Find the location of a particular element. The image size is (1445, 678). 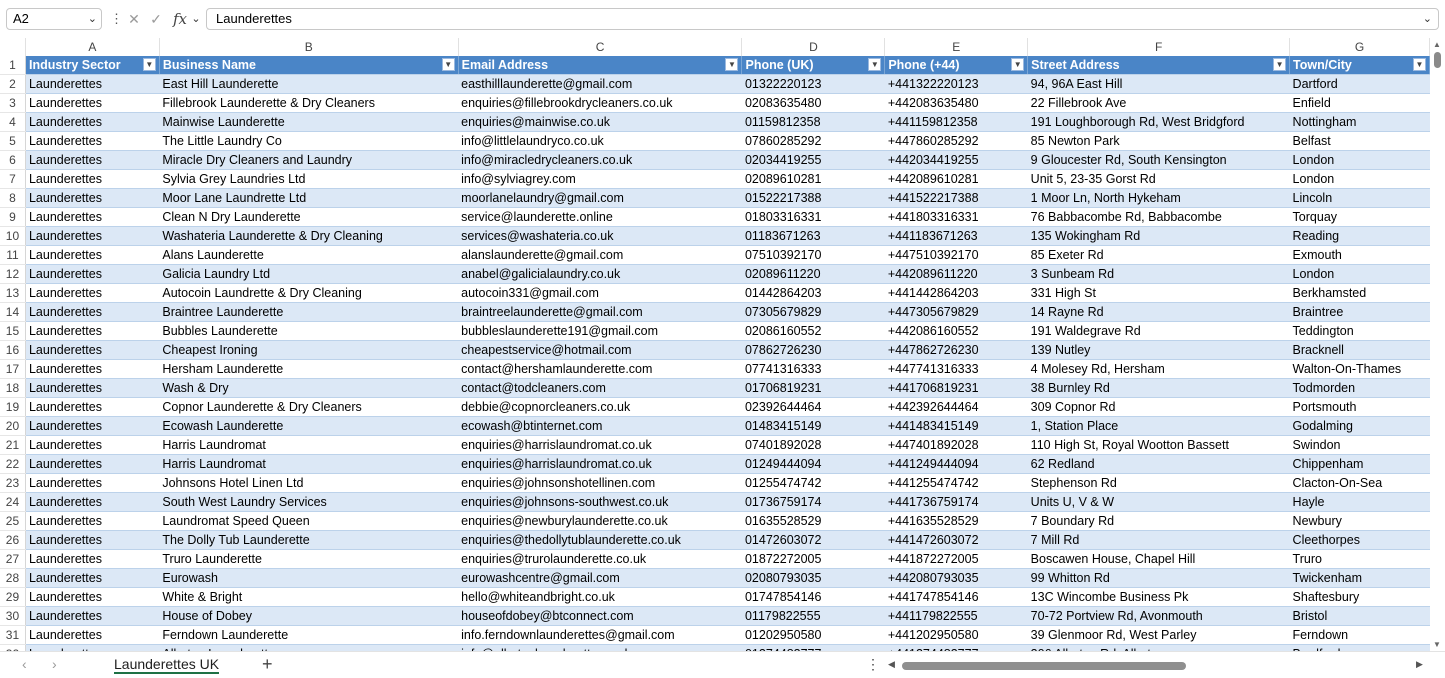

cell: Berkhamsted is located at coordinates (1359, 293).